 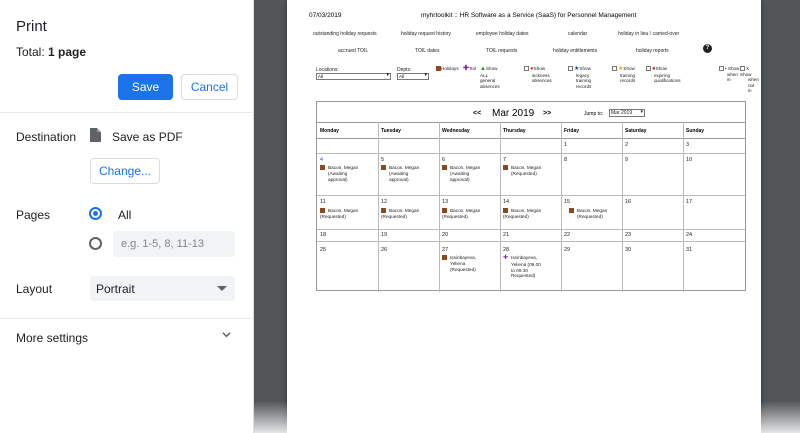 What do you see at coordinates (652, 51) in the screenshot?
I see `nav-link: holiday reports` at bounding box center [652, 51].